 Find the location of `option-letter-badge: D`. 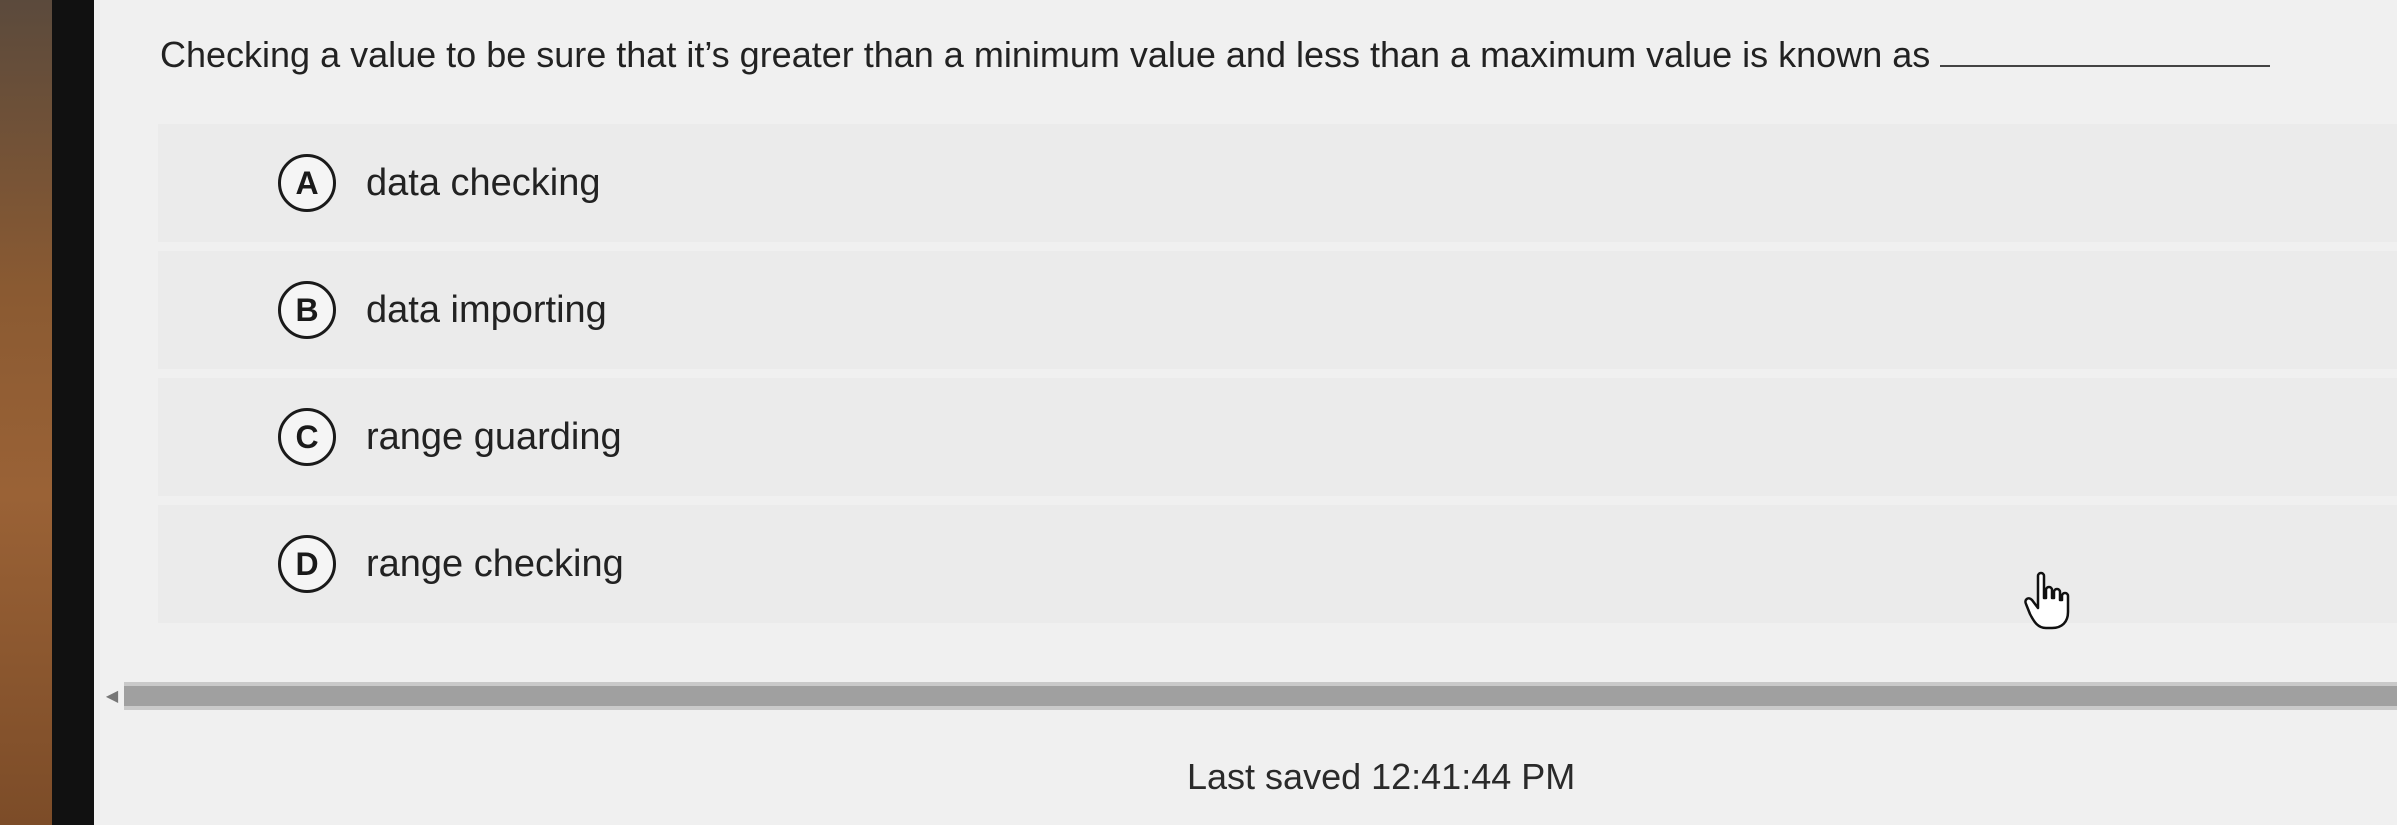

option-letter-badge: D is located at coordinates (307, 564).